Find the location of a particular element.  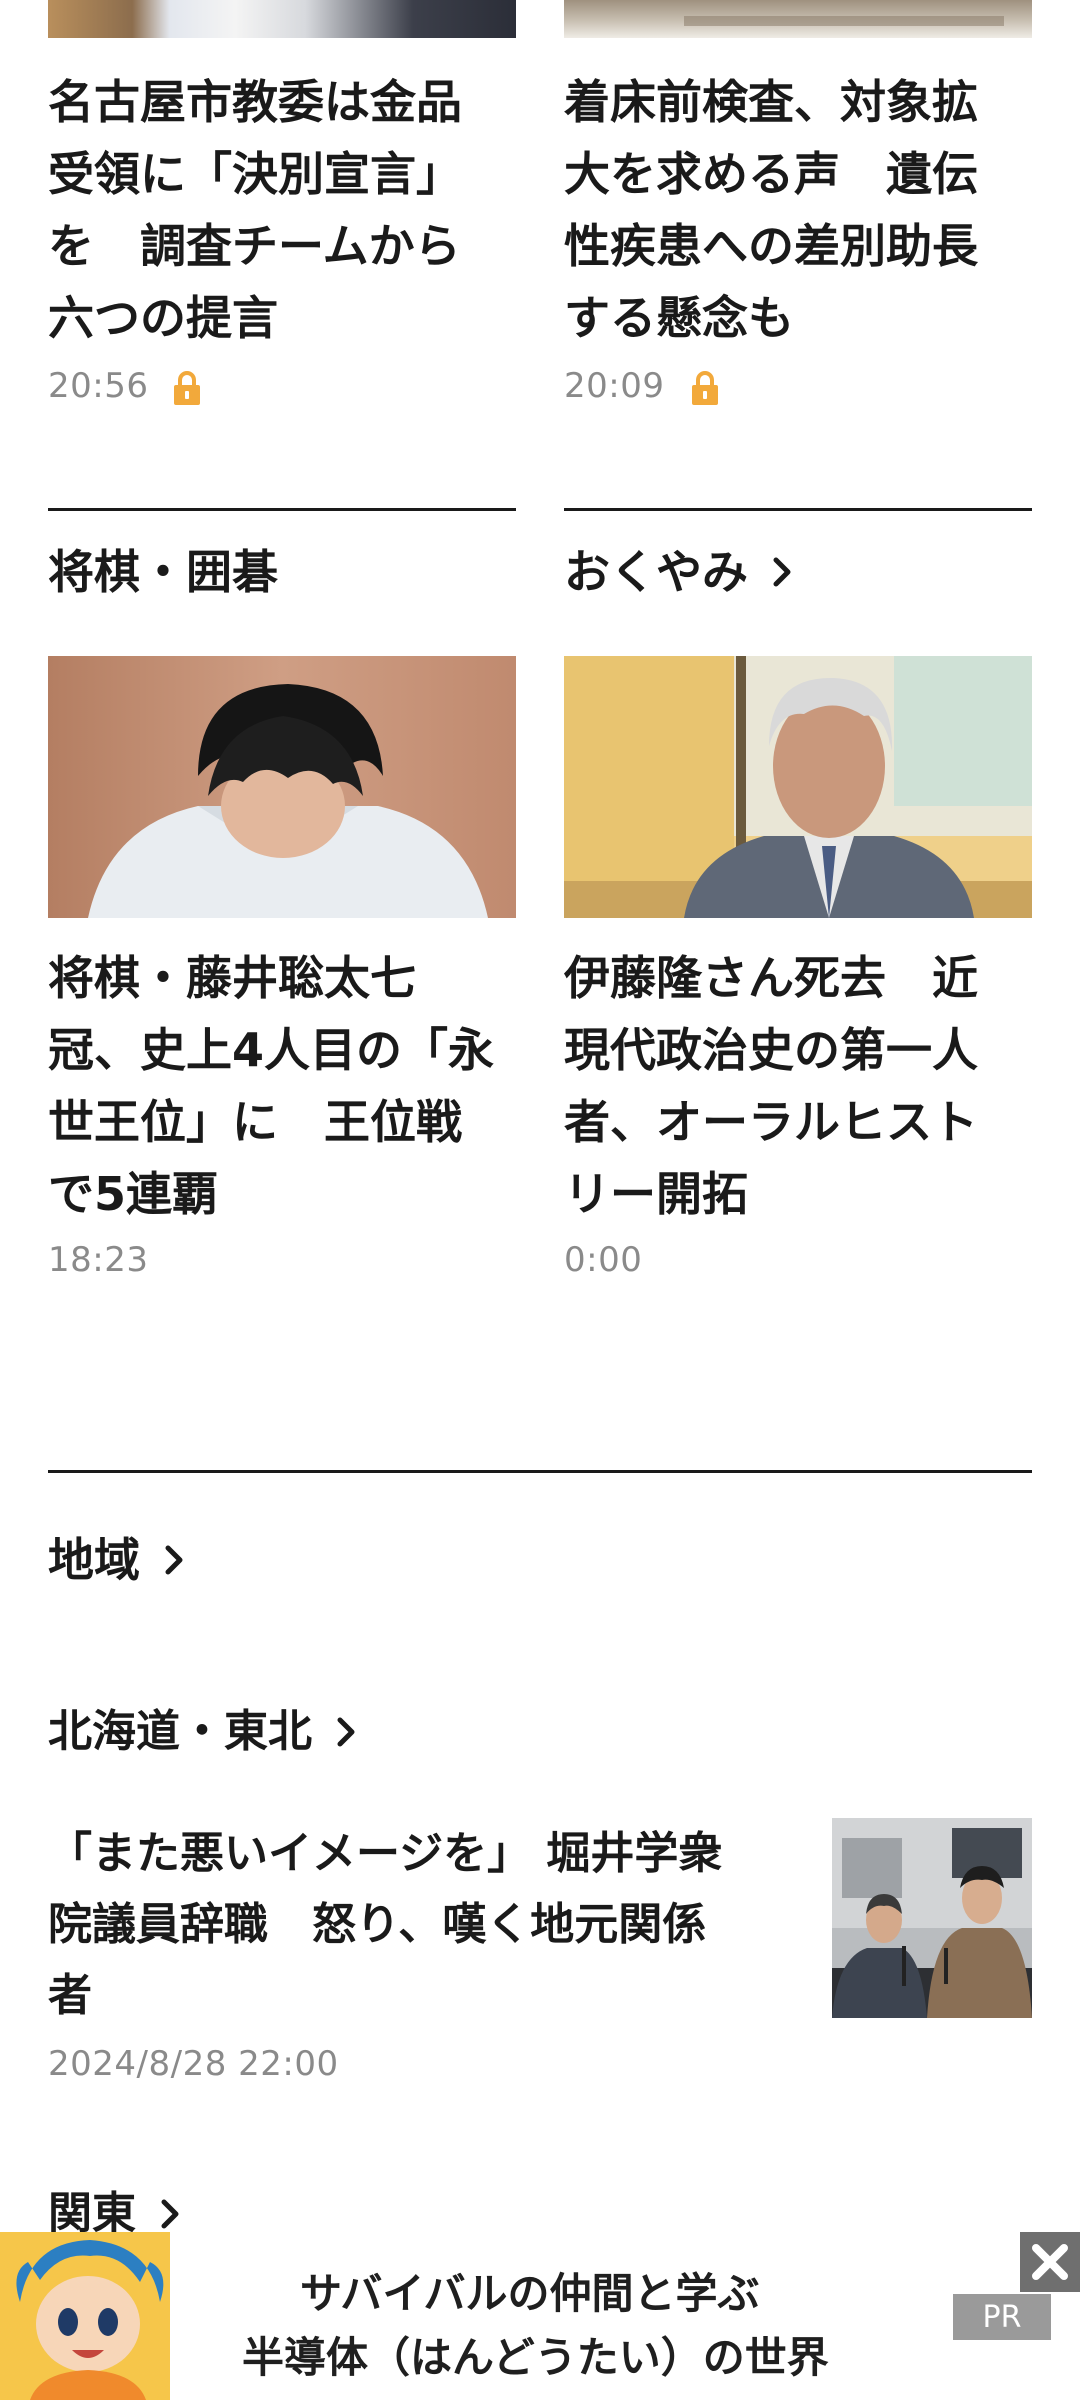

article-time: 0:00 is located at coordinates (603, 1260).